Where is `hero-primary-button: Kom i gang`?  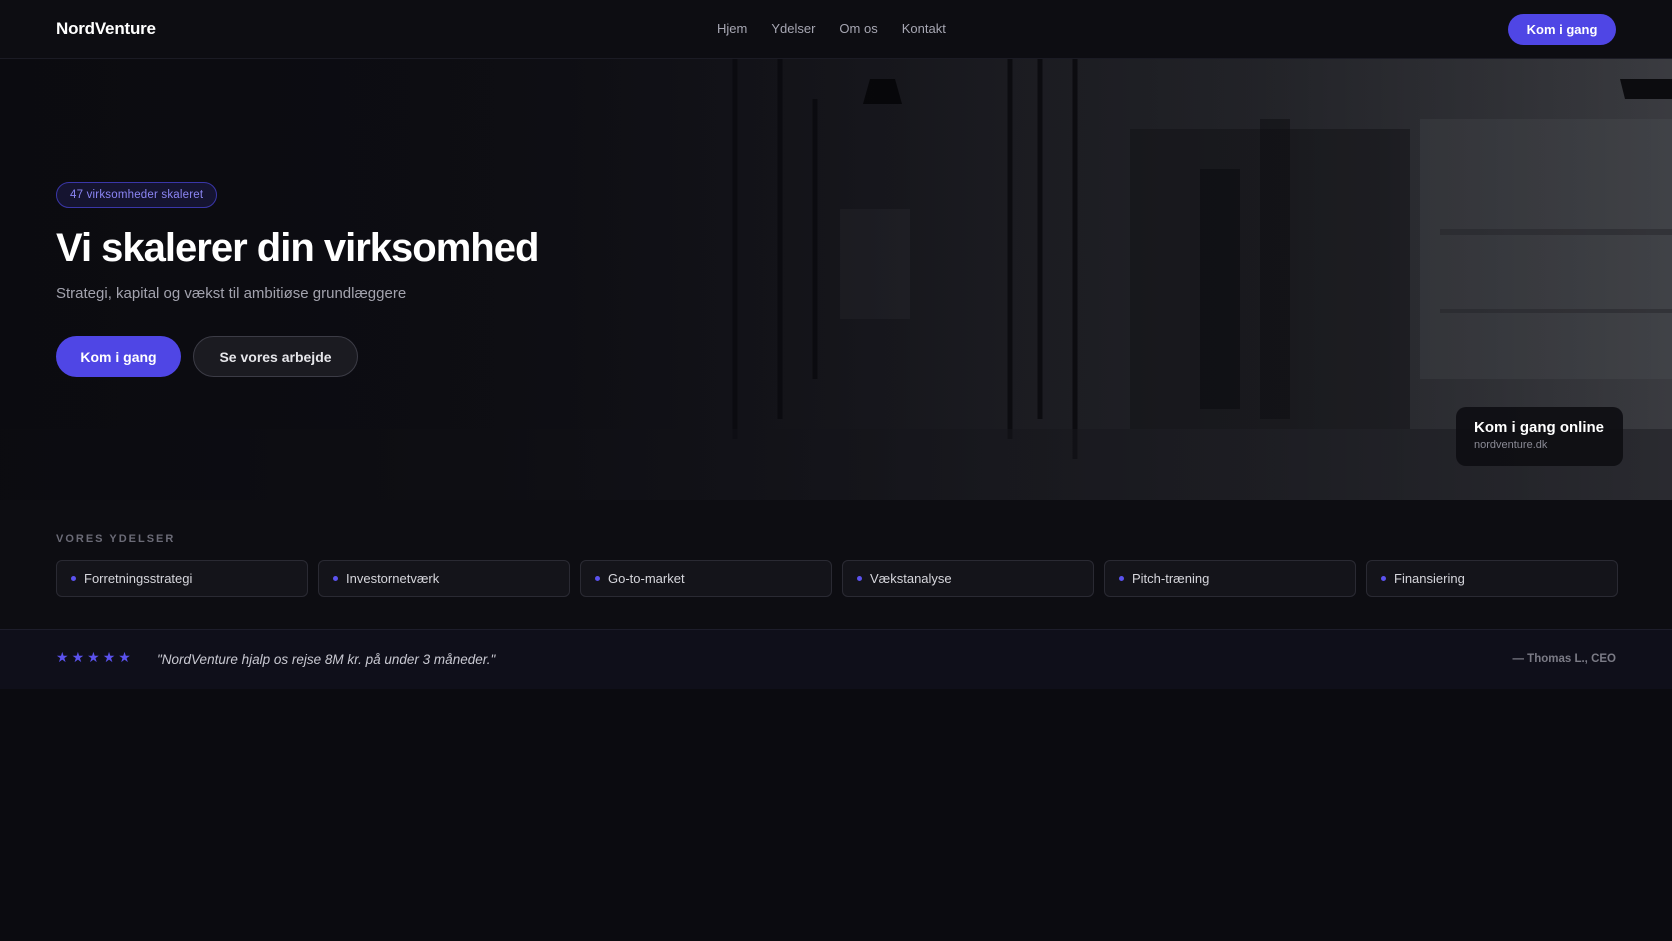 hero-primary-button: Kom i gang is located at coordinates (118, 356).